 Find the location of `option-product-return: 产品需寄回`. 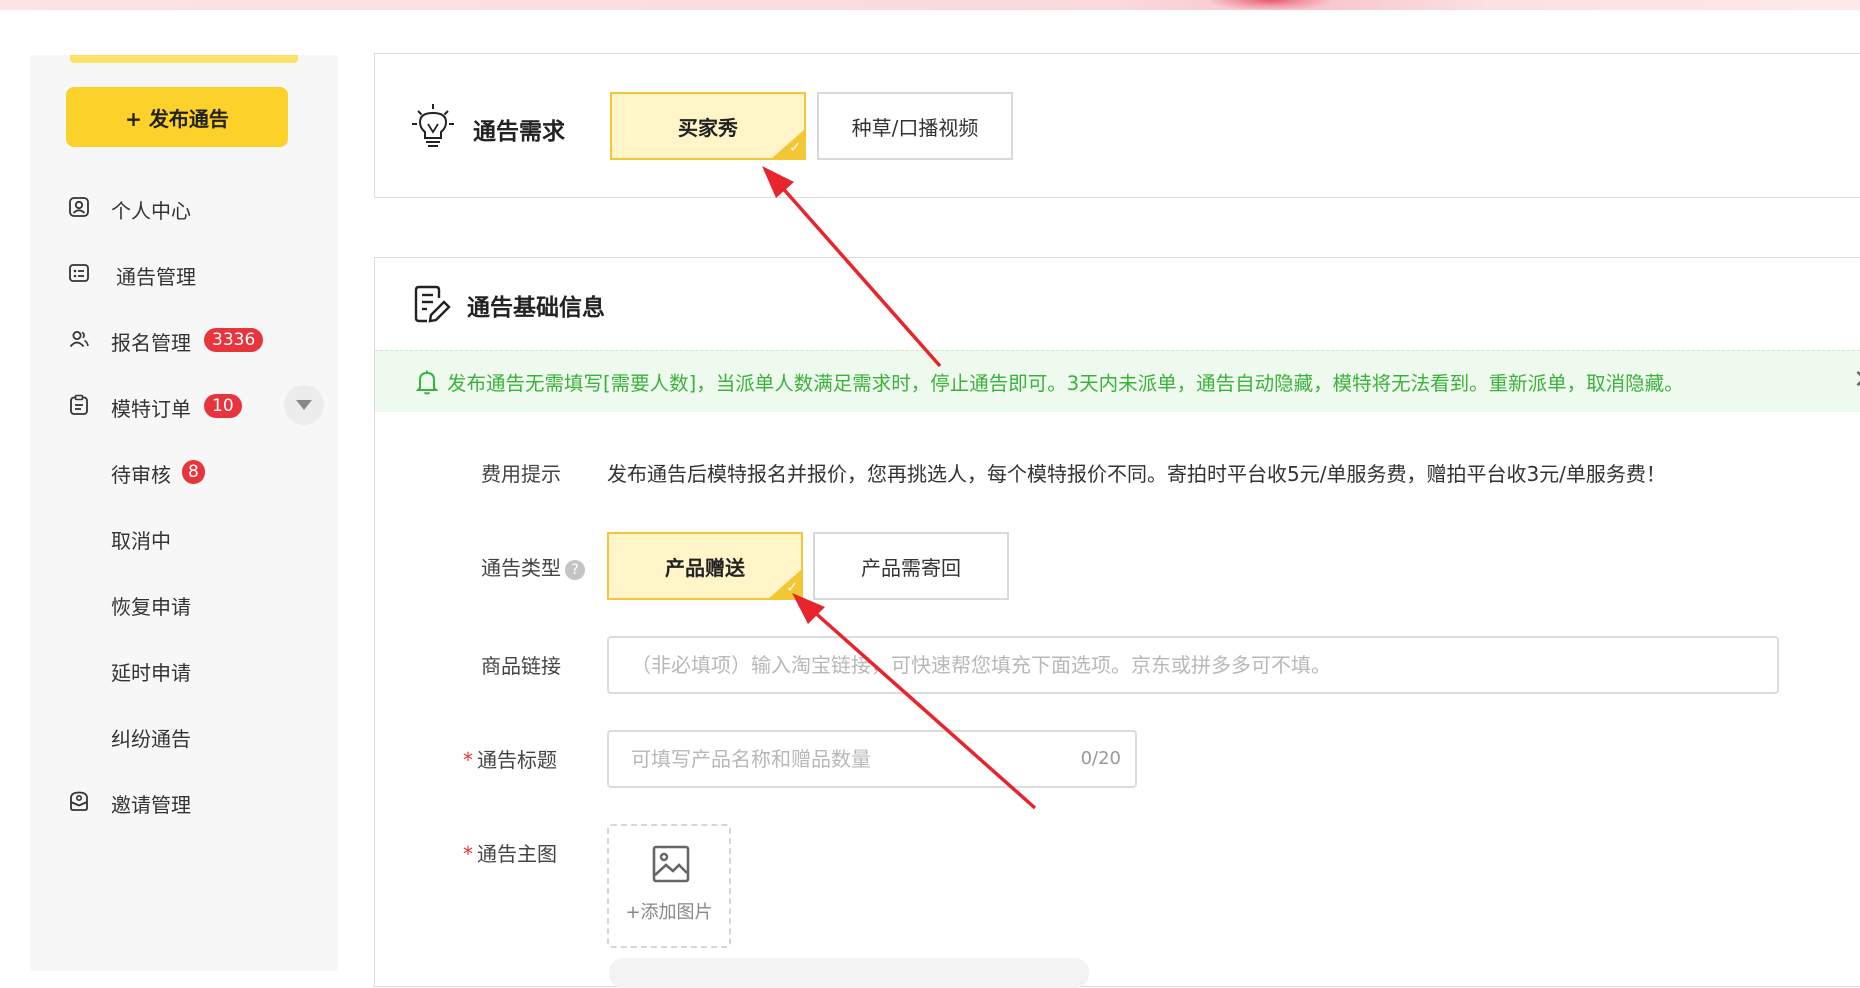

option-product-return: 产品需寄回 is located at coordinates (911, 566).